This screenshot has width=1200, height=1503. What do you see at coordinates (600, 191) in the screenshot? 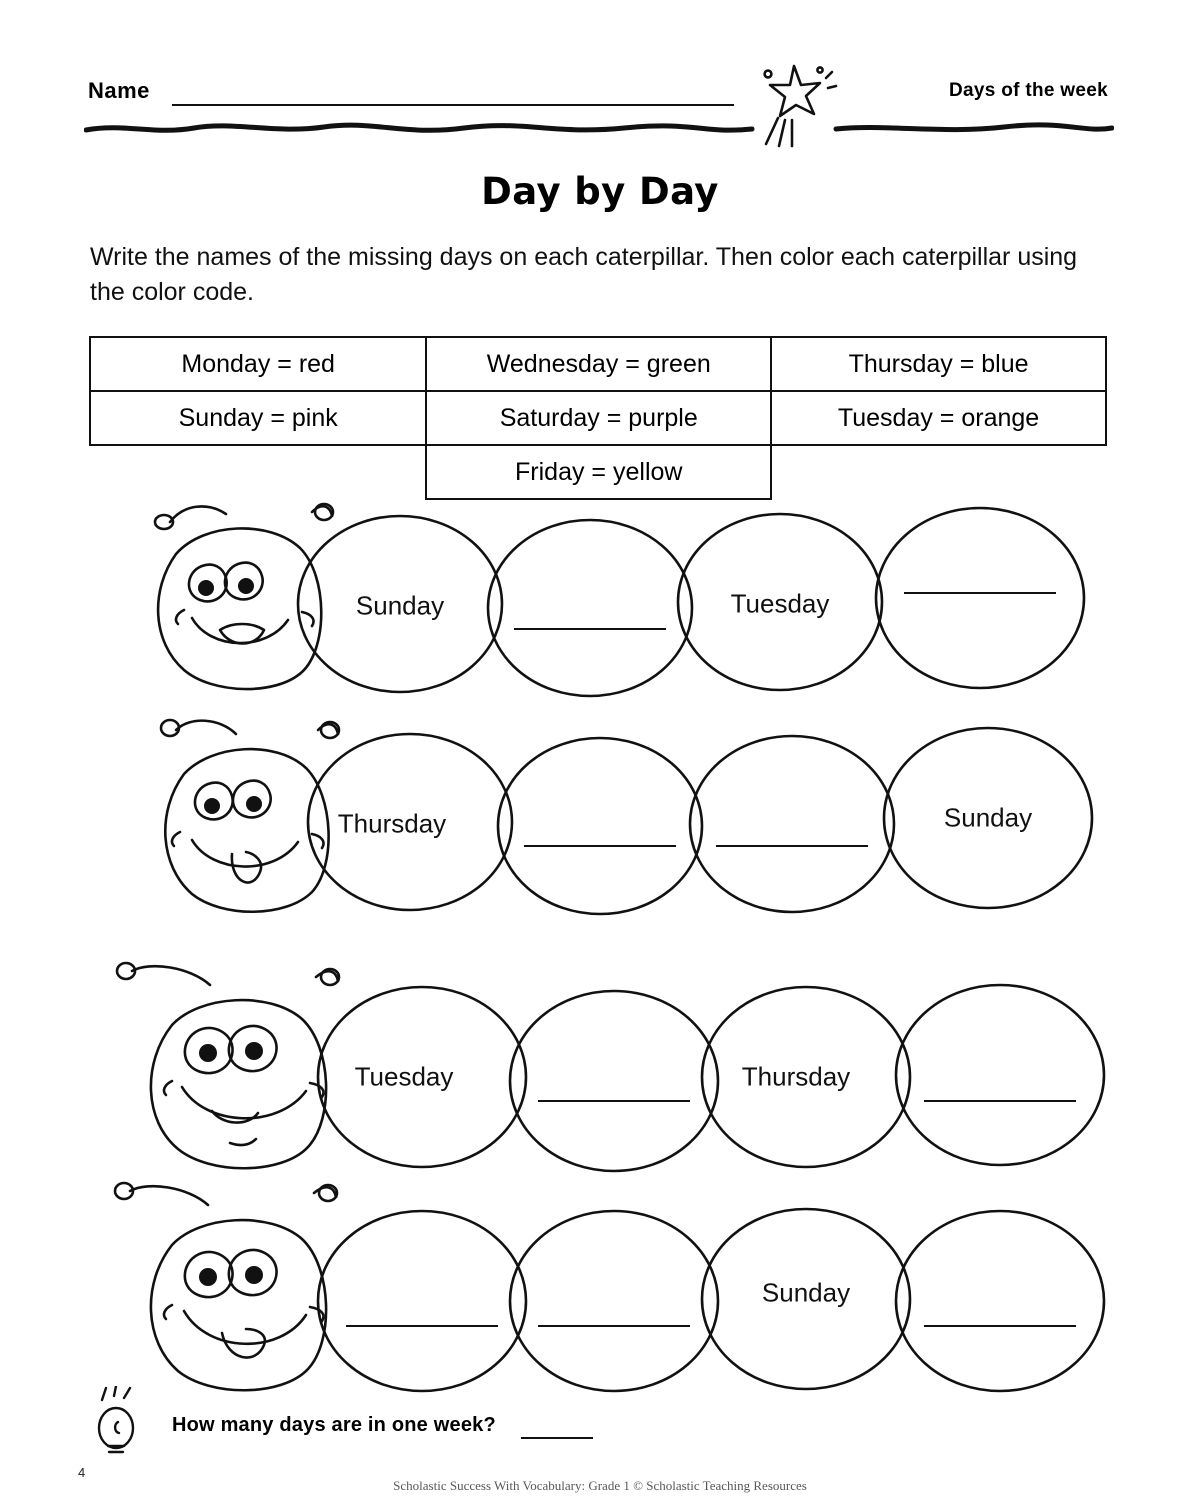
I see `page-title: Day by Day` at bounding box center [600, 191].